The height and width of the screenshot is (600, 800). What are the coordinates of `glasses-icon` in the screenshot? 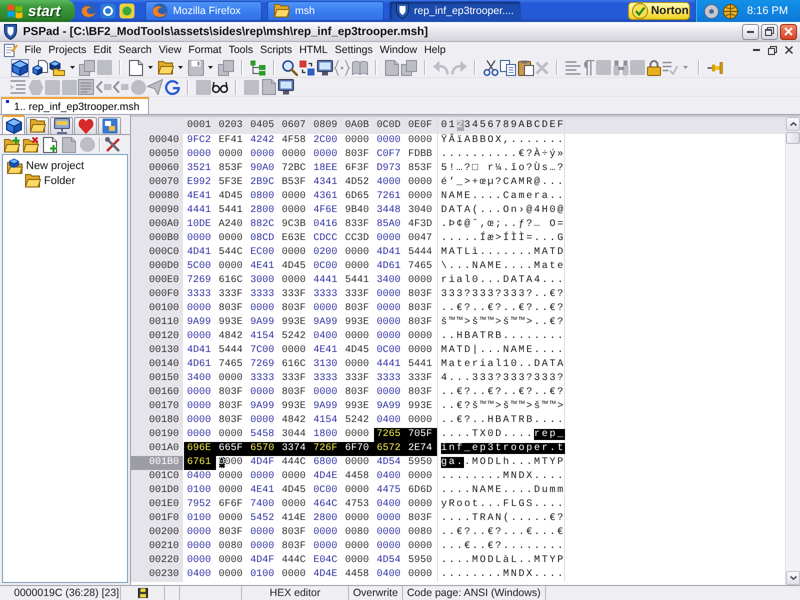 It's located at (220, 87).